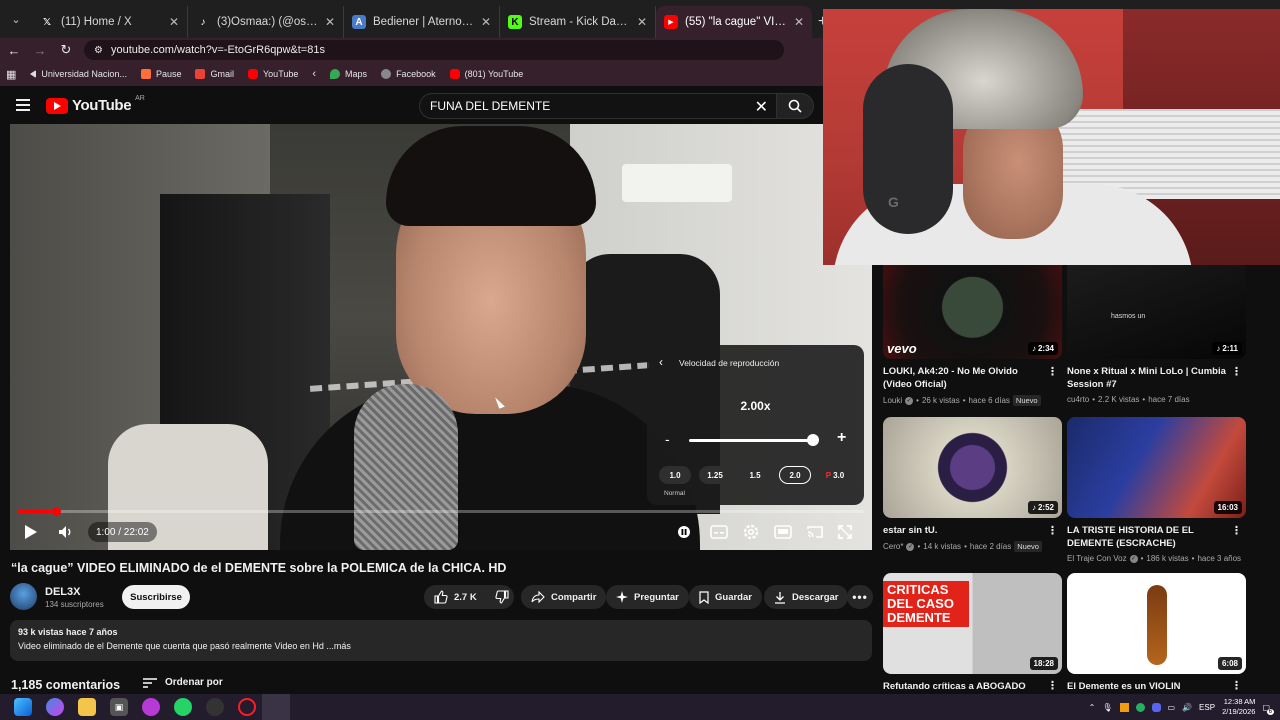 Image resolution: width=1280 pixels, height=720 pixels. What do you see at coordinates (110, 22) in the screenshot?
I see `browser-tab: 𝕏 (11) Home / X ✕` at bounding box center [110, 22].